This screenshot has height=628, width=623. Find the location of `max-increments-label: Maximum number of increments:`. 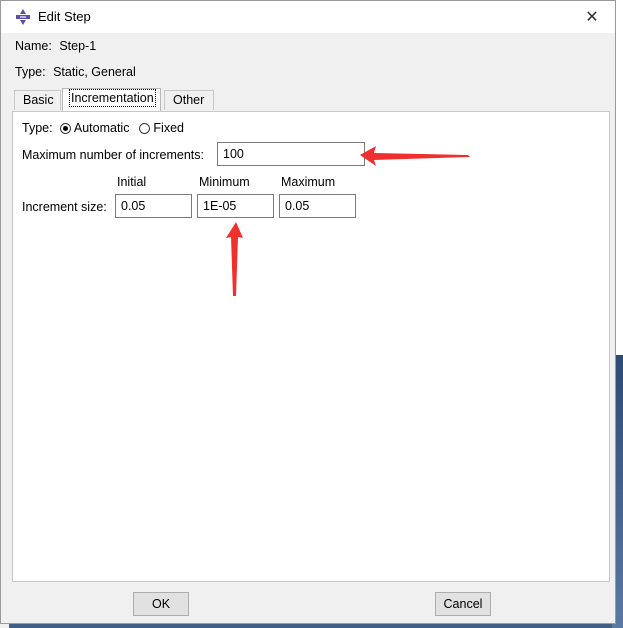

max-increments-label: Maximum number of increments: is located at coordinates (113, 155).